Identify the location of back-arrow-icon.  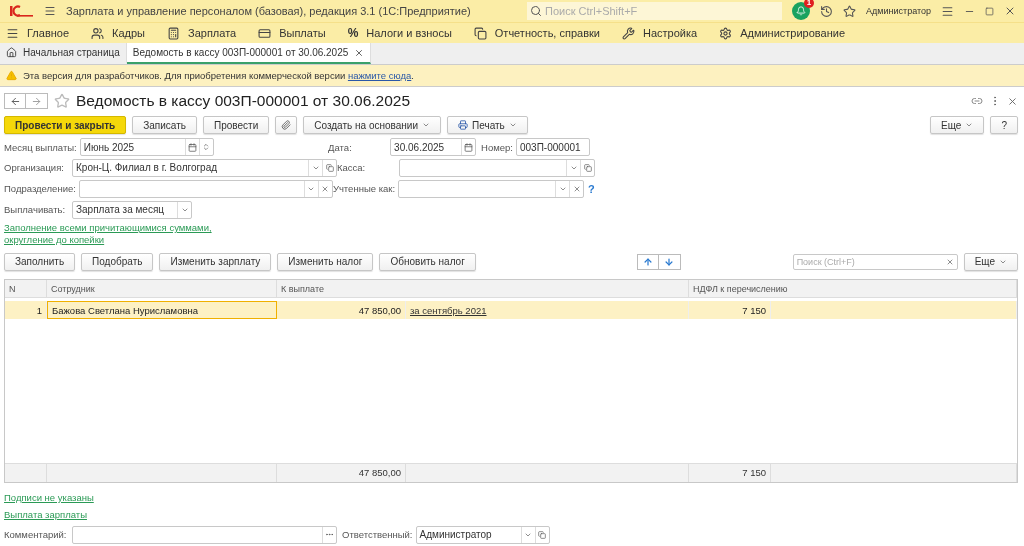
(15, 101).